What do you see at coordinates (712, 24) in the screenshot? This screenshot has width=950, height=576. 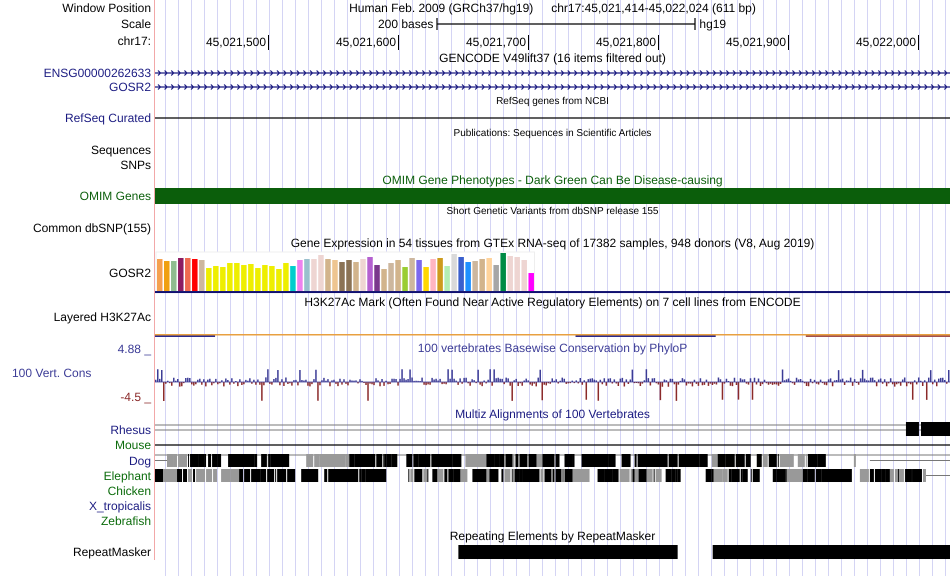 I see `assembly-label: hg19` at bounding box center [712, 24].